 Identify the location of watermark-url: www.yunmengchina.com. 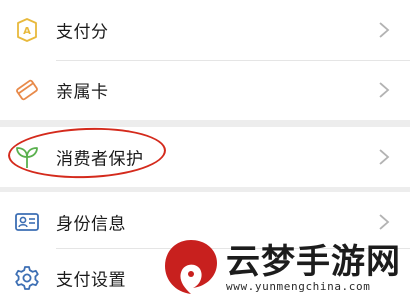
(298, 286).